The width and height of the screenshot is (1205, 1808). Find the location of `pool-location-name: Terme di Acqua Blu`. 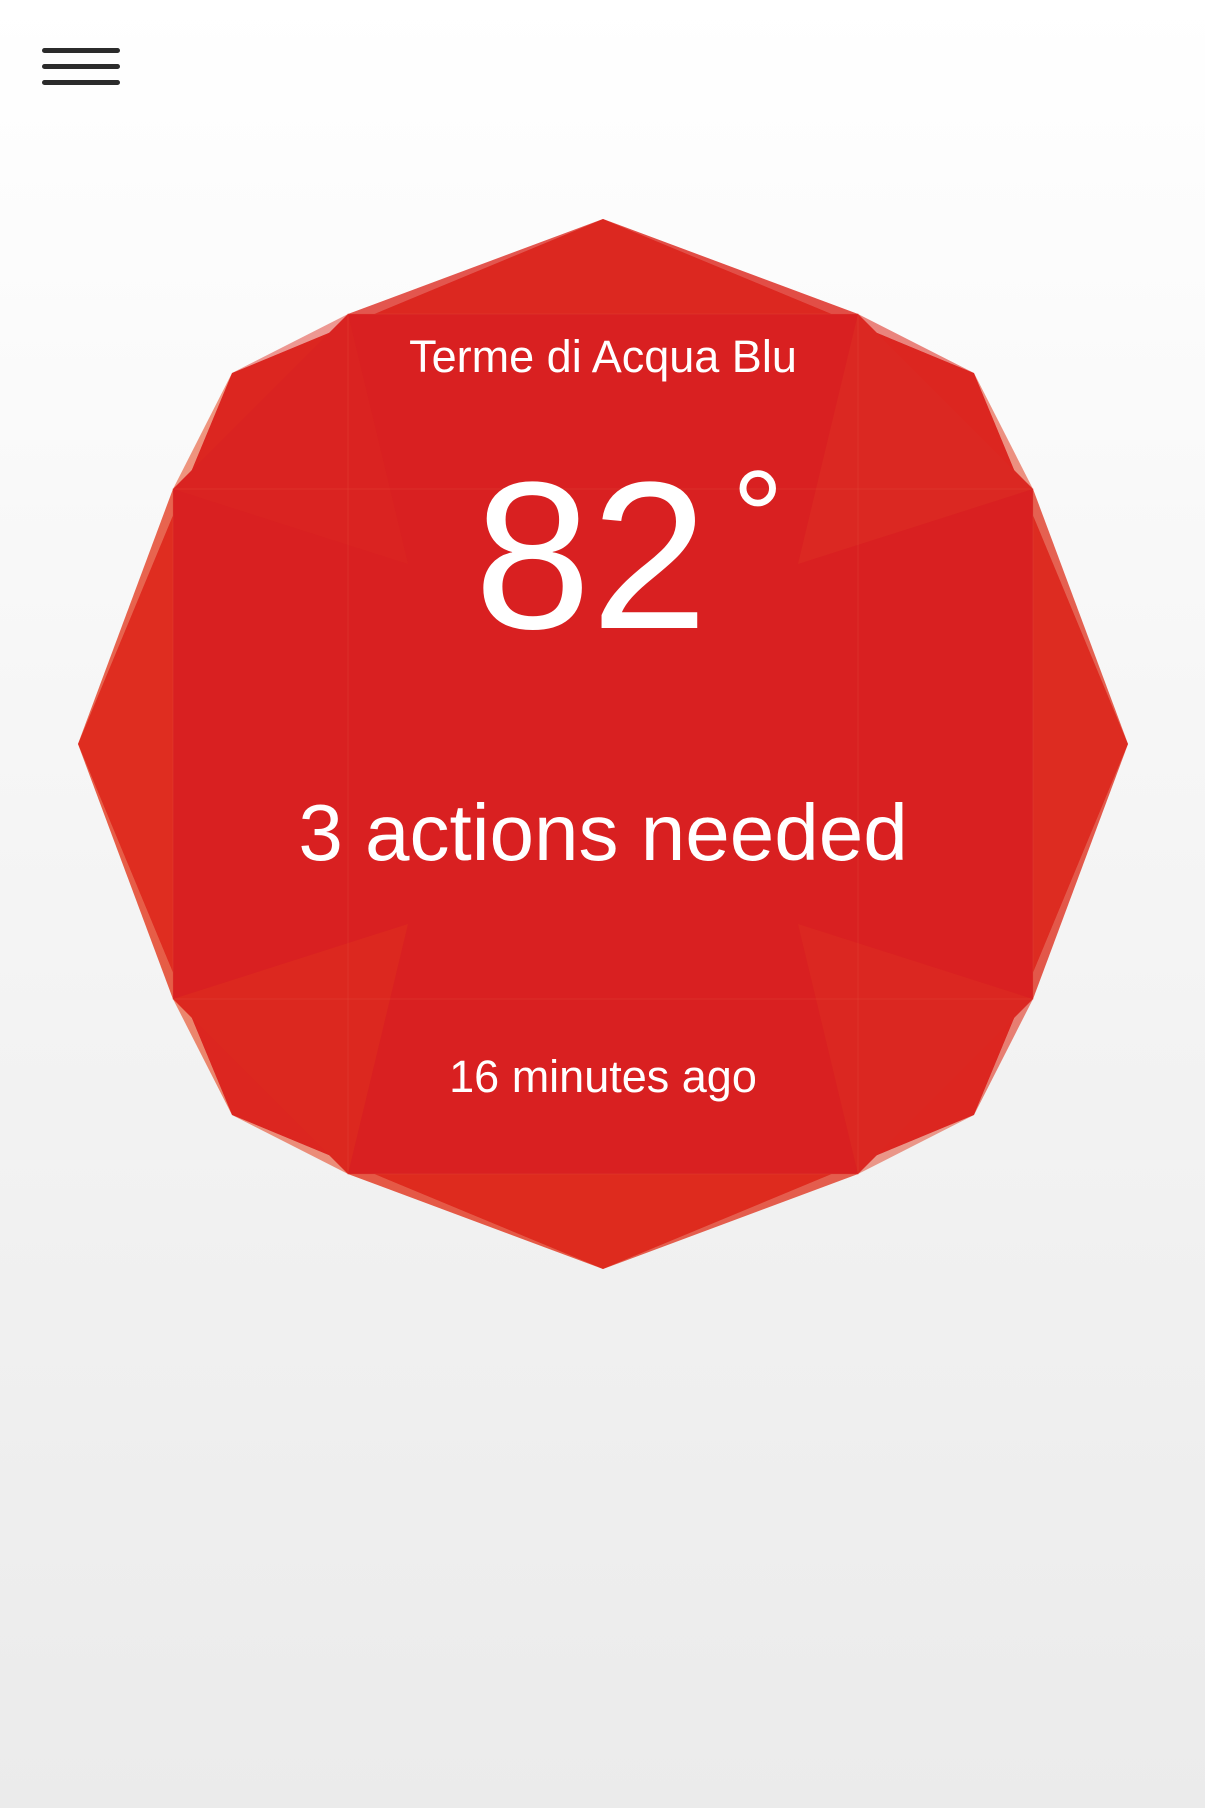

pool-location-name: Terme di Acqua Blu is located at coordinates (603, 356).